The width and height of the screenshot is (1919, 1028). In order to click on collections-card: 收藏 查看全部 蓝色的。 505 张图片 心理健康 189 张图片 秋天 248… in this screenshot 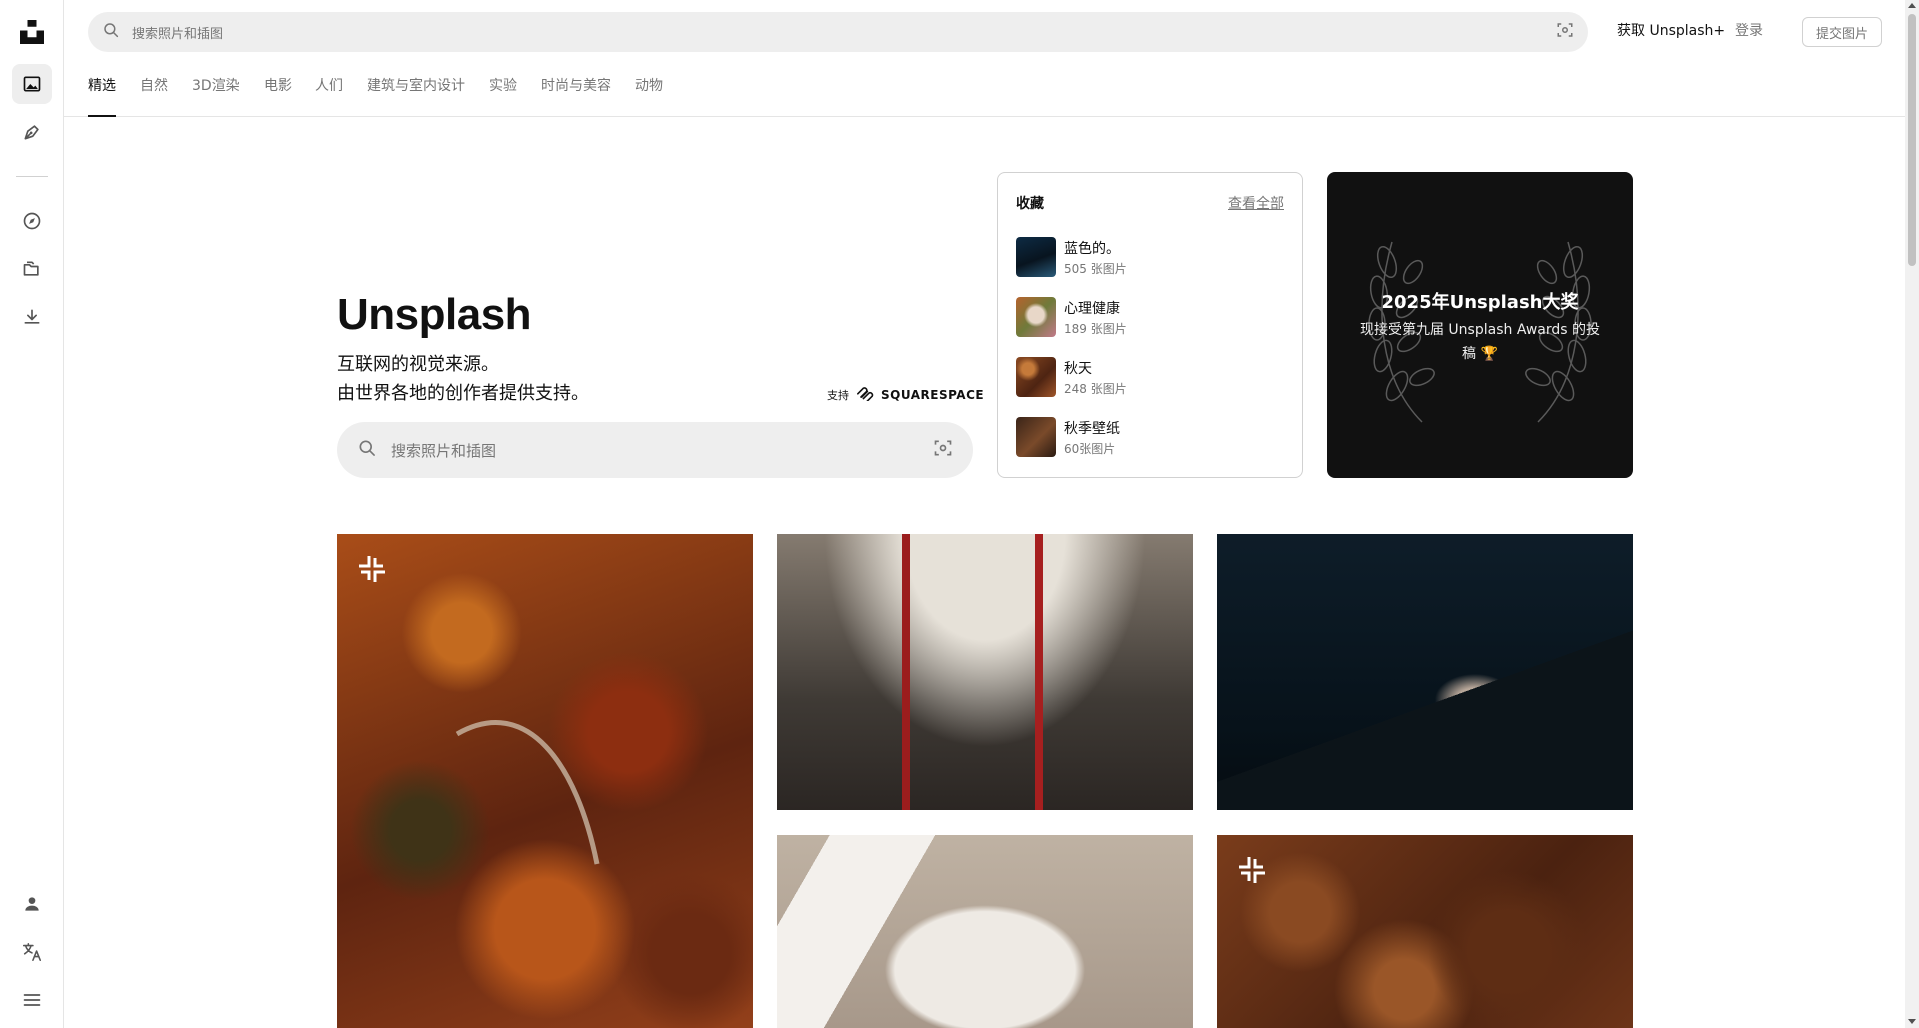, I will do `click(1150, 325)`.